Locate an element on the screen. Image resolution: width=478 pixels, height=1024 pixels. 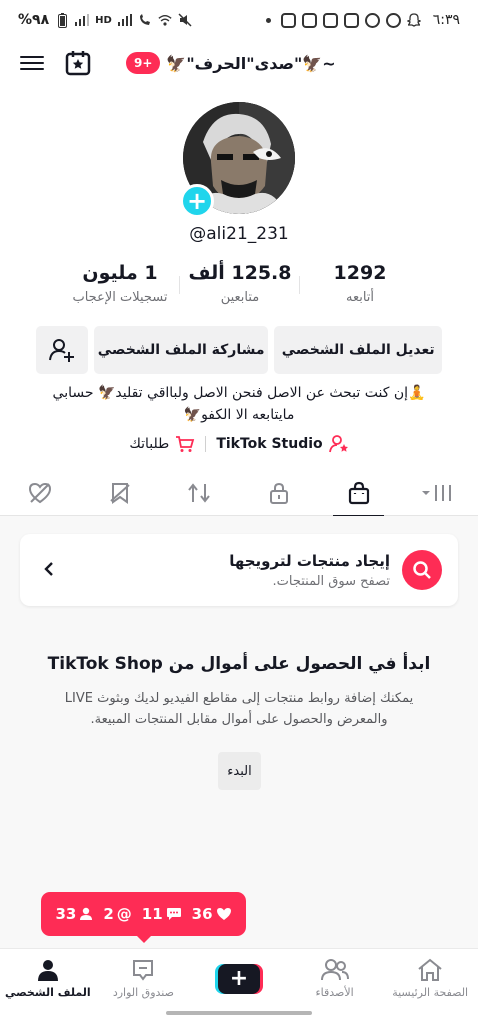
status-left: %٩٨ HD is located at coordinates (105, 20).